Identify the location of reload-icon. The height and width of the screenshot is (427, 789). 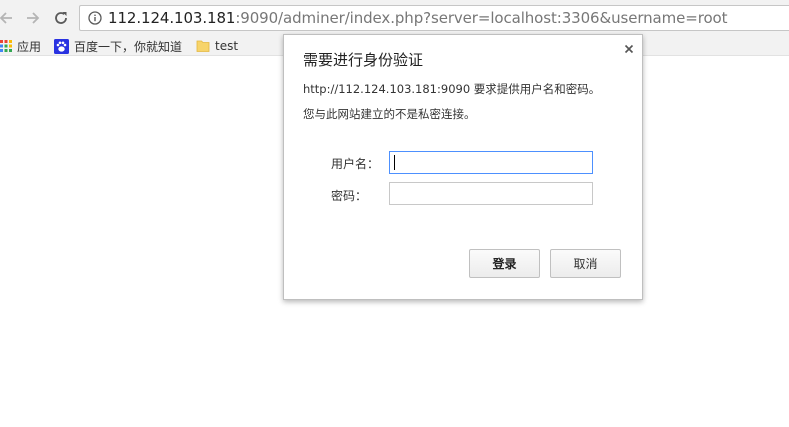
(61, 18).